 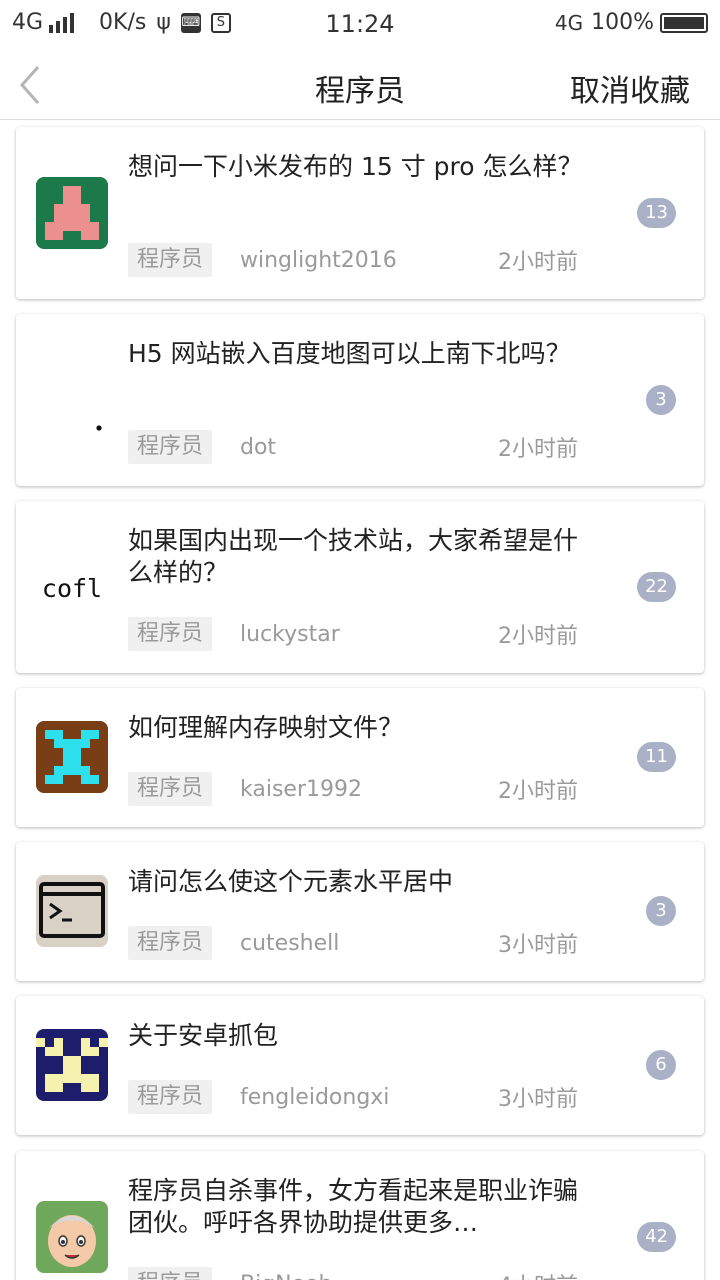 What do you see at coordinates (363, 1036) in the screenshot?
I see `post-title: 关于安卓抓包` at bounding box center [363, 1036].